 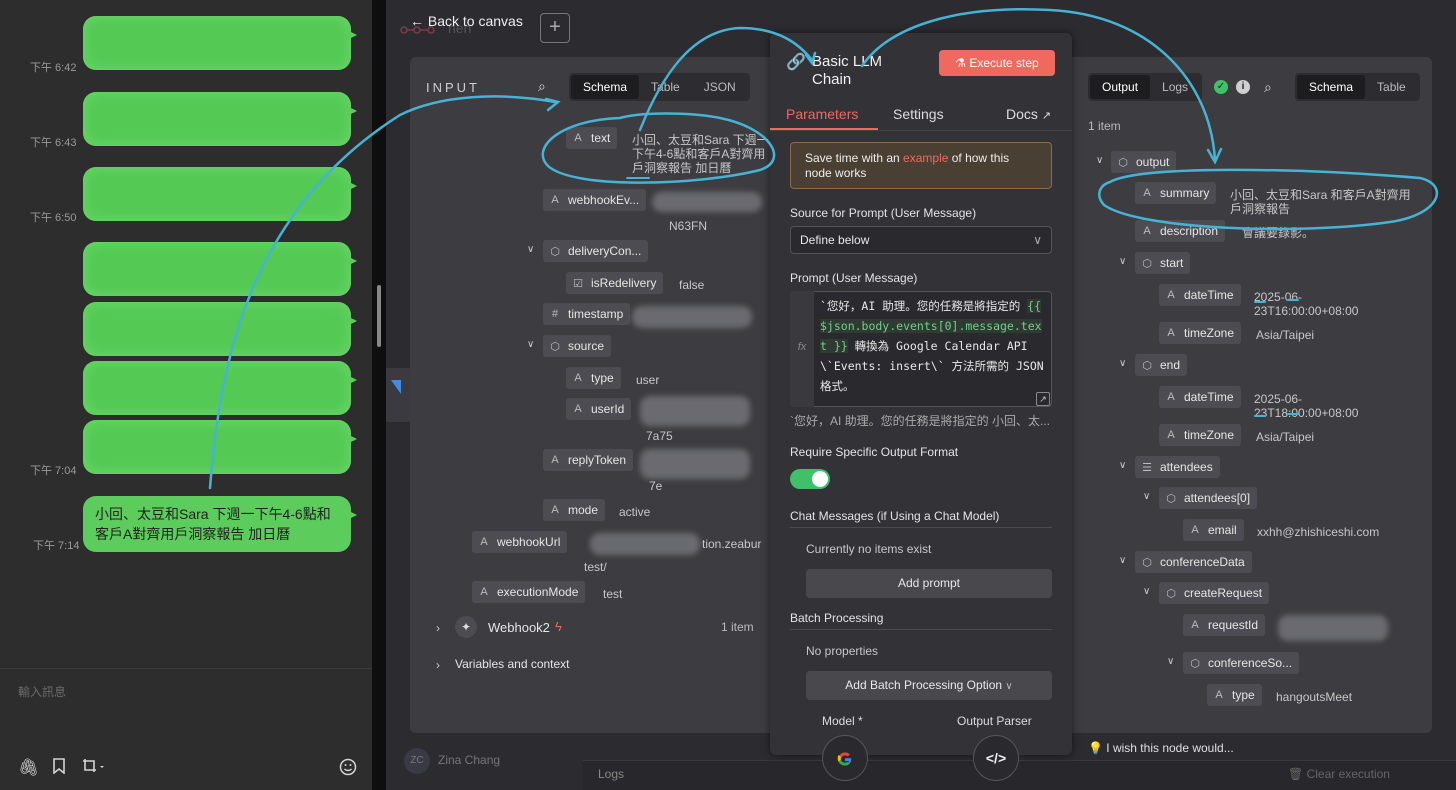 I want to click on crop-icon, so click(x=94, y=768).